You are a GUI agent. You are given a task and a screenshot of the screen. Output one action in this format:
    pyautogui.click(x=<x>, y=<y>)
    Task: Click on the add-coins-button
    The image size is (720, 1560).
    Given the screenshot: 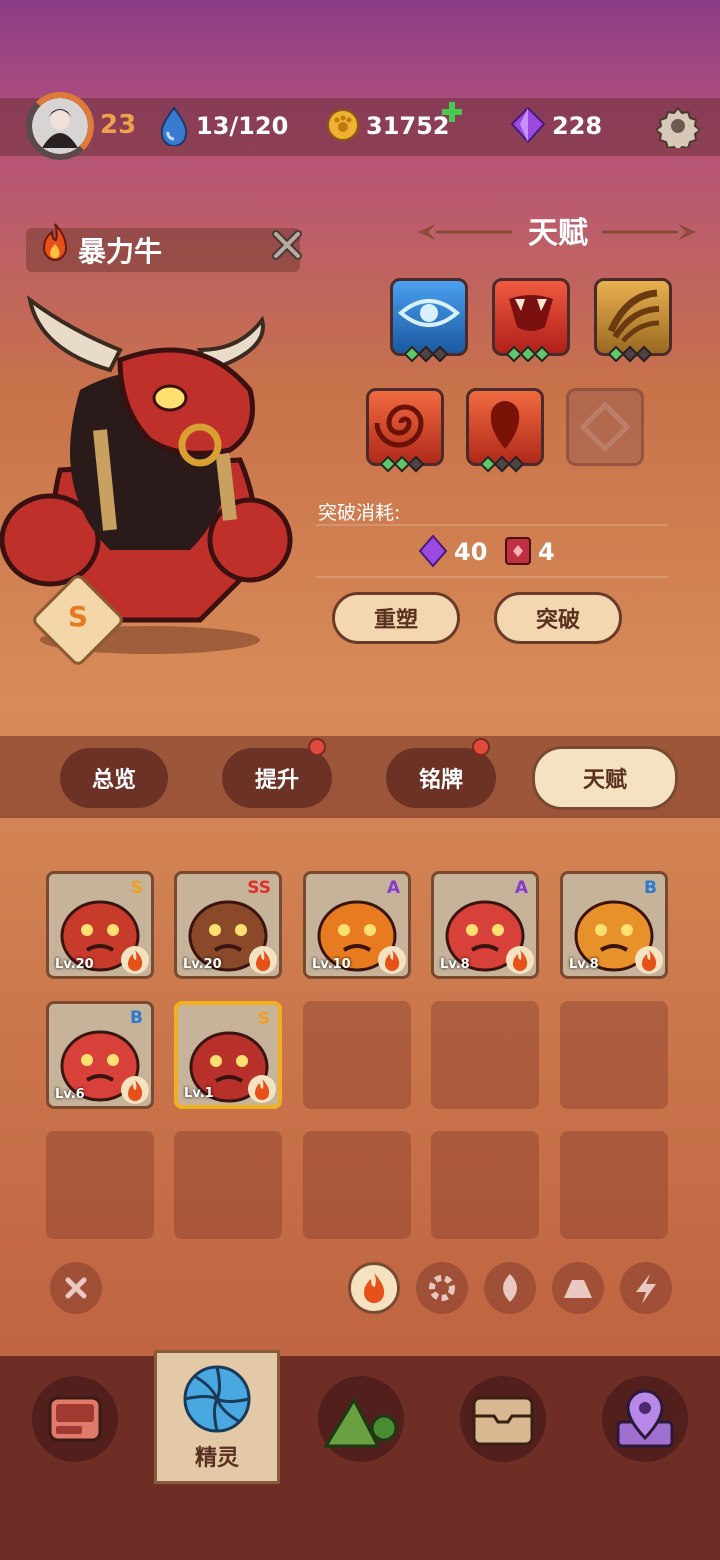 What is the action you would take?
    pyautogui.click(x=452, y=112)
    